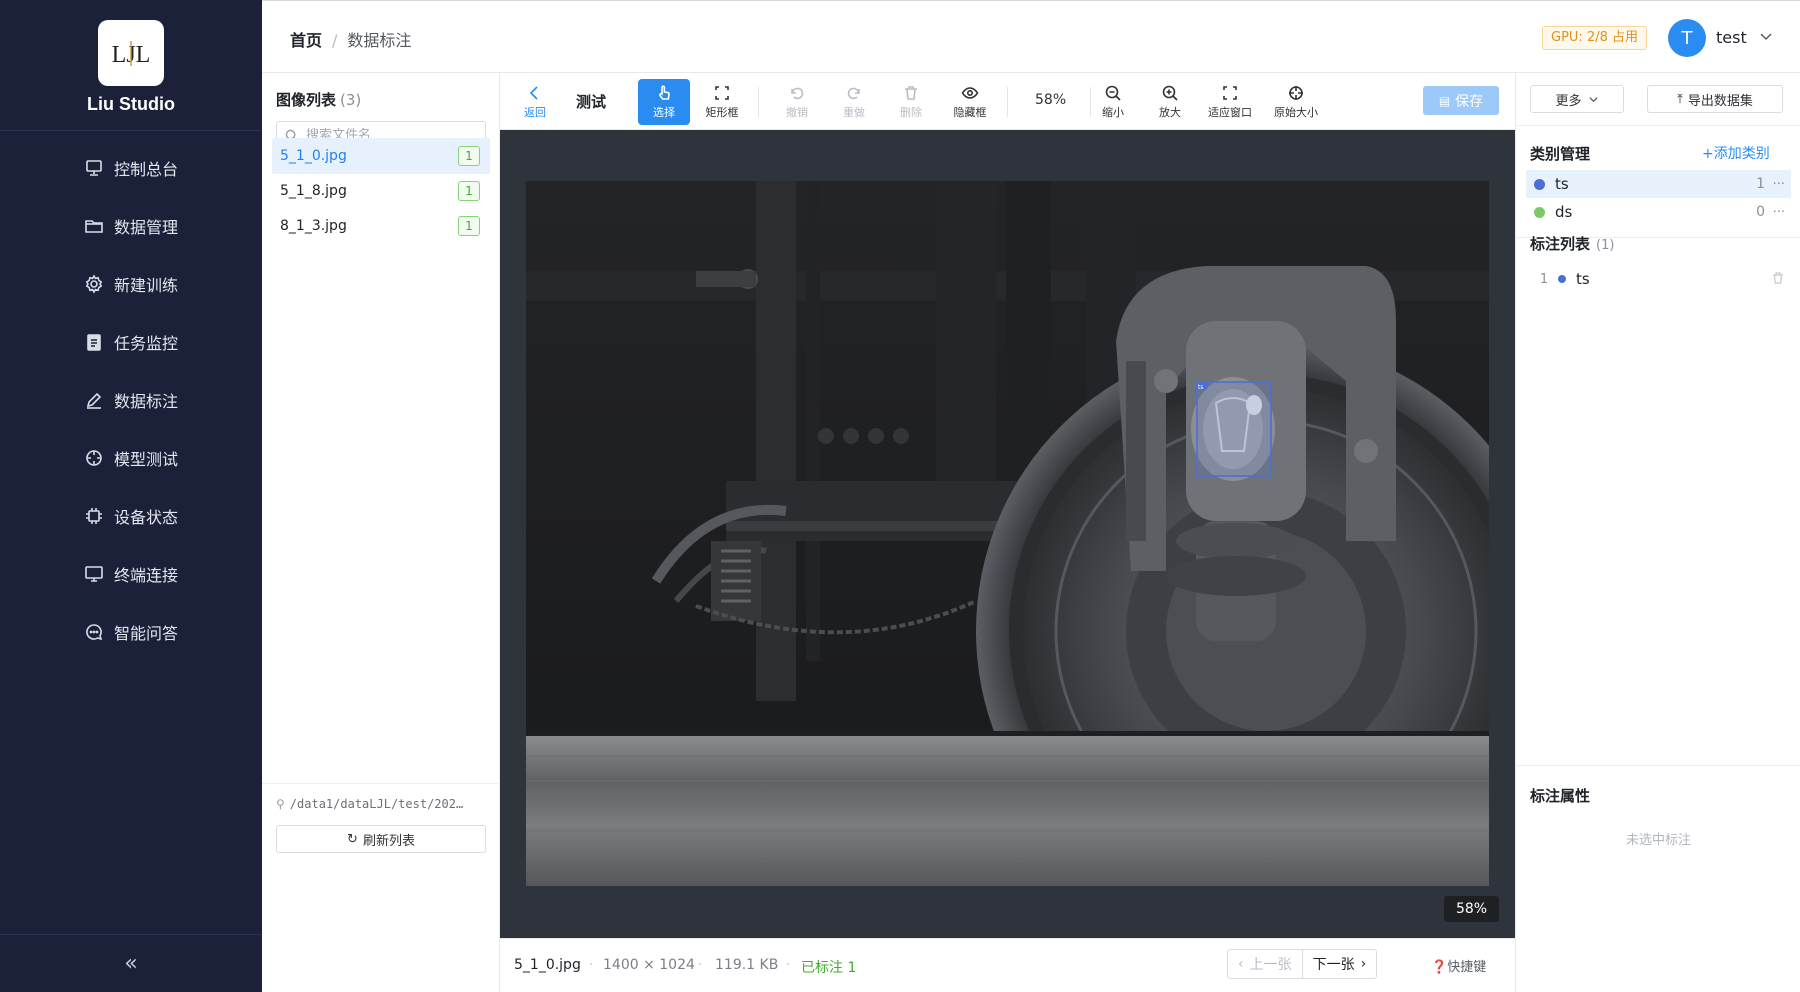  What do you see at coordinates (664, 102) in the screenshot?
I see `select-tool-button: 选择` at bounding box center [664, 102].